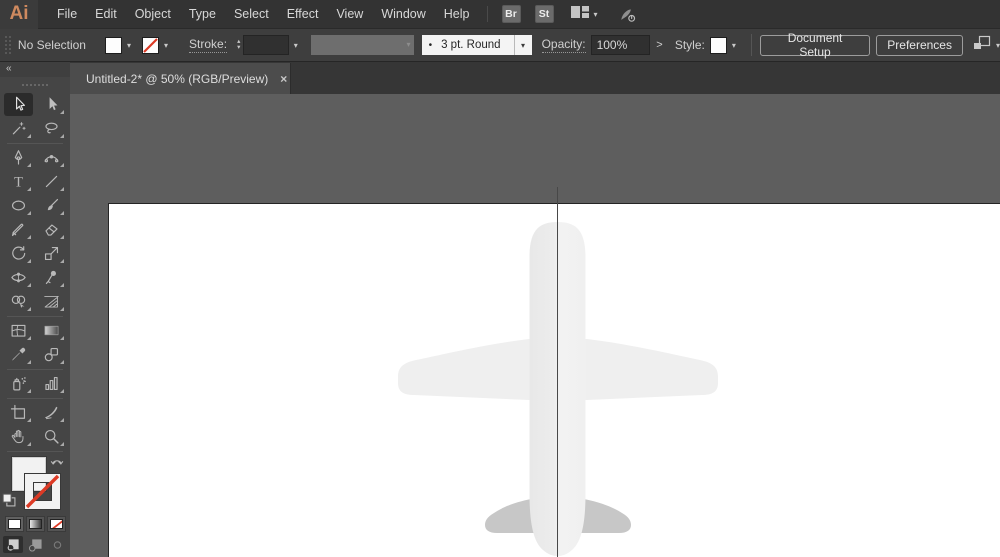 This screenshot has width=1000, height=557. Describe the element at coordinates (18, 354) in the screenshot. I see `tool-eyedropper` at that location.